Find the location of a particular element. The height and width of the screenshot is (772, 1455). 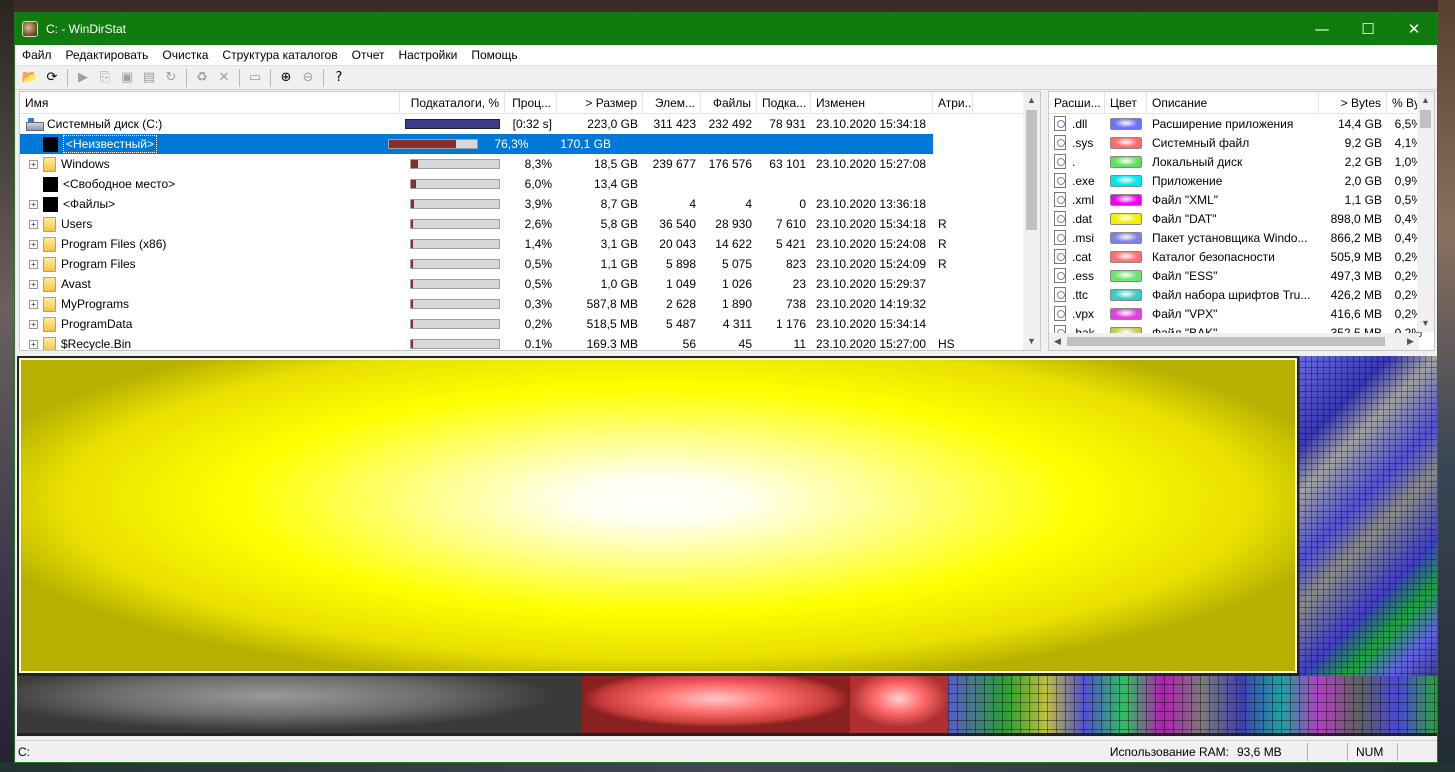

help-icon: ? is located at coordinates (339, 78).